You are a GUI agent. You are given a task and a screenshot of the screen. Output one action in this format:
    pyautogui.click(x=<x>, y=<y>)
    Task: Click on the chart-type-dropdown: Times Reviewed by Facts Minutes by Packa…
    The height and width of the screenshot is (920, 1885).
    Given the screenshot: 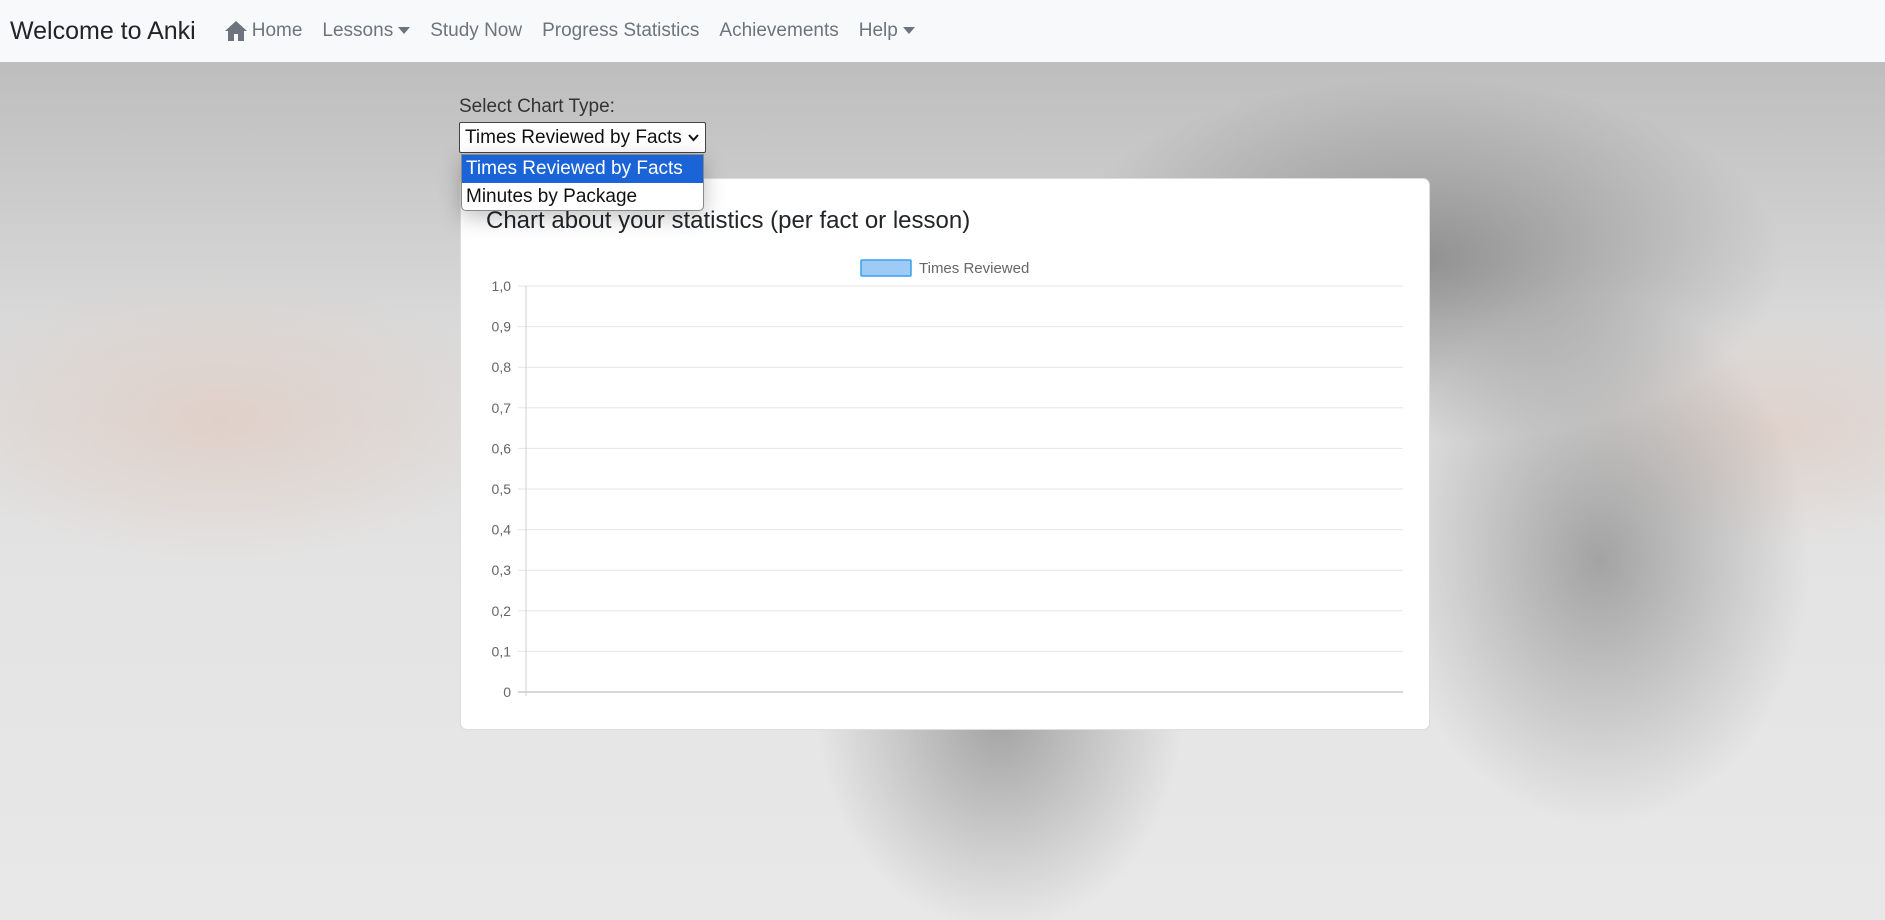 What is the action you would take?
    pyautogui.click(x=582, y=182)
    